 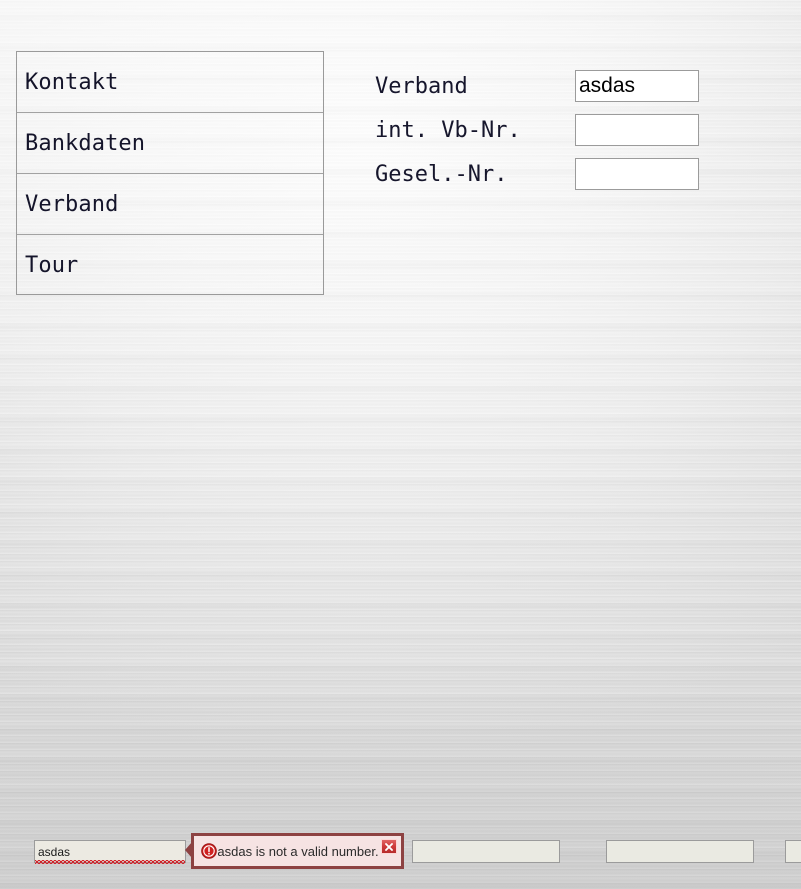 What do you see at coordinates (441, 174) in the screenshot?
I see `gesel-nr-label: Gesel.-Nr.` at bounding box center [441, 174].